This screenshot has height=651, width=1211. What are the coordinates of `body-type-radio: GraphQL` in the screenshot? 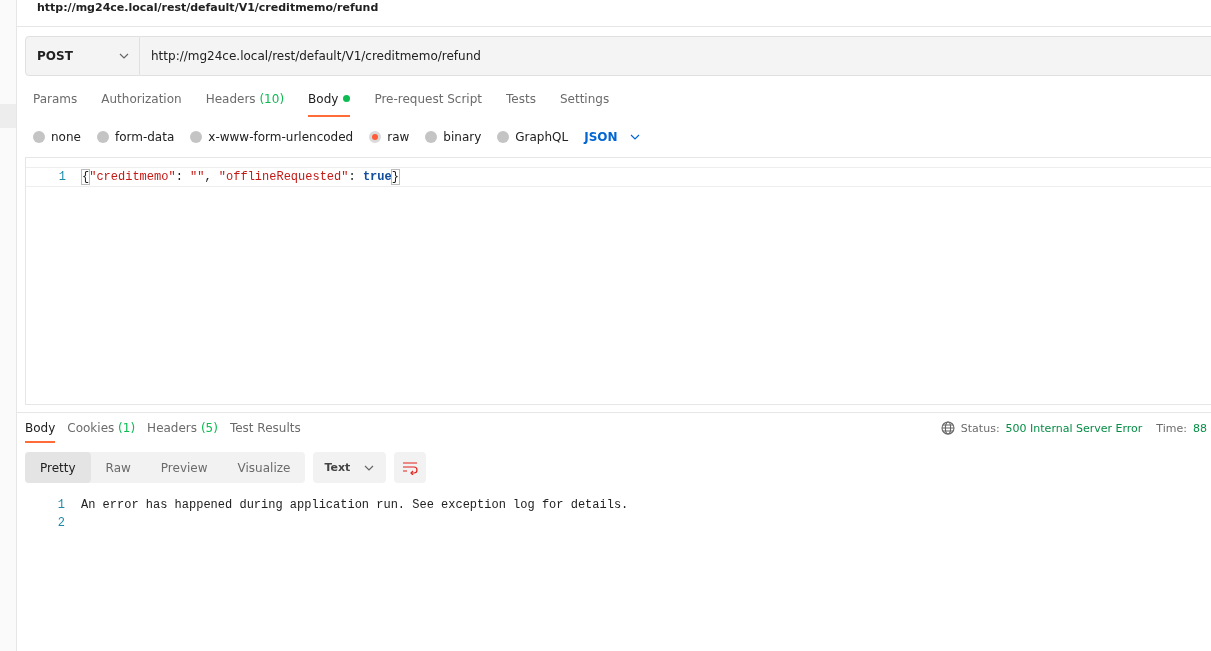 It's located at (533, 137).